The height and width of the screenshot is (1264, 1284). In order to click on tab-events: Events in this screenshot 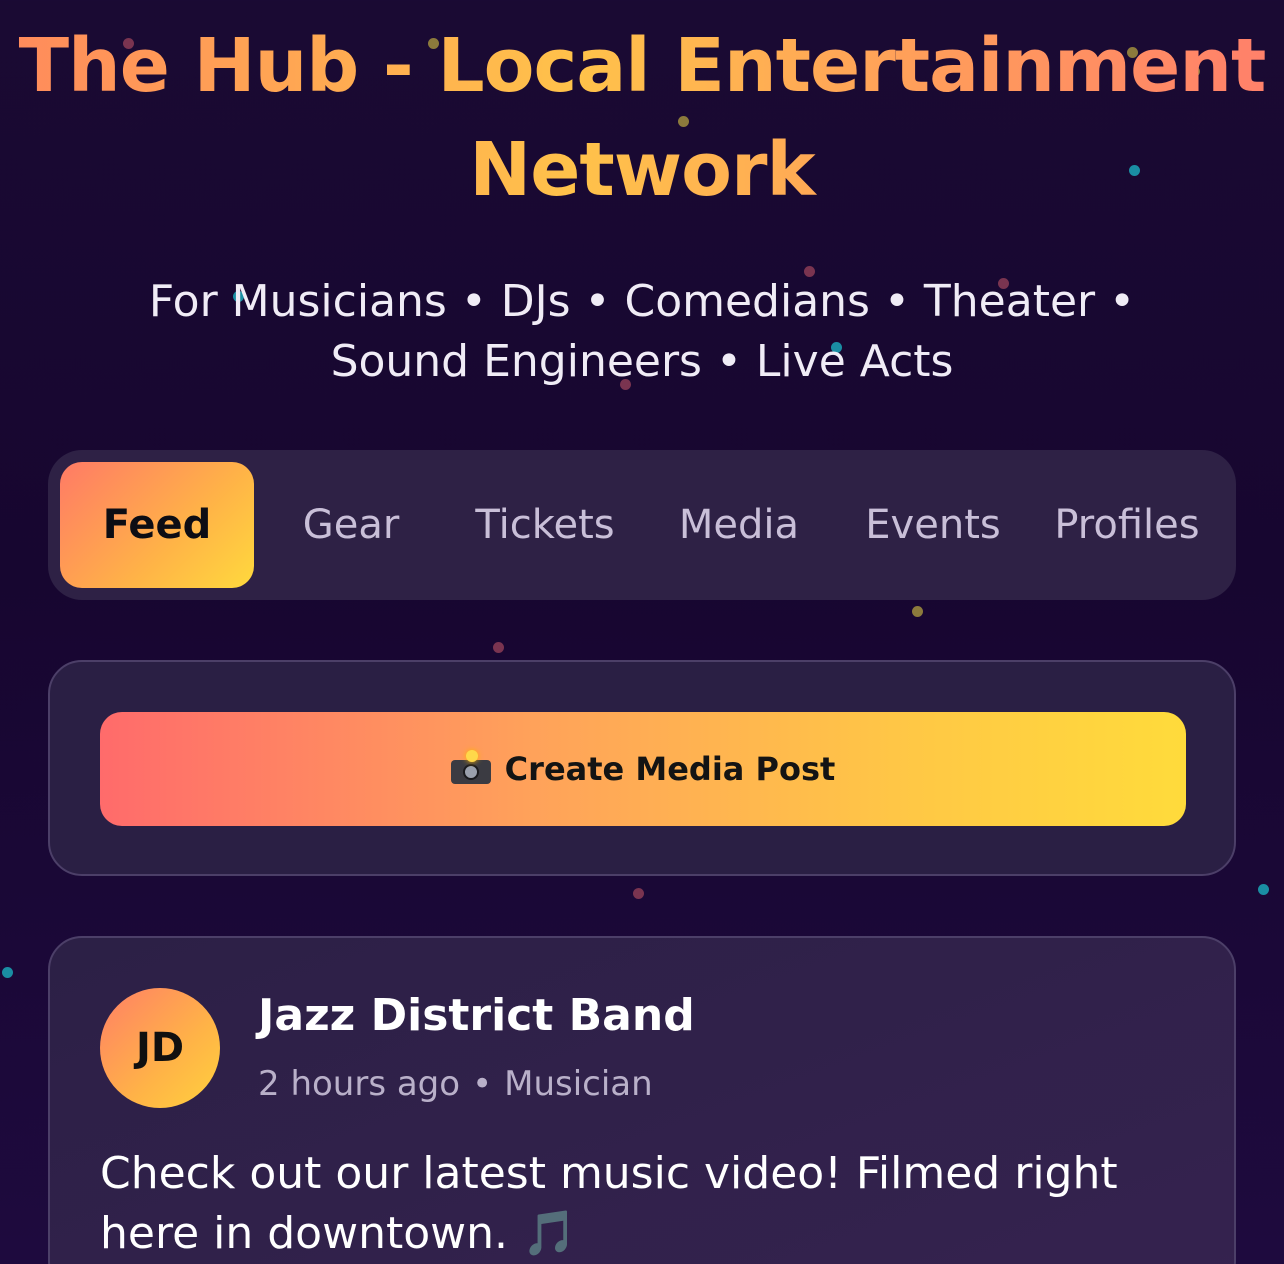, I will do `click(933, 525)`.